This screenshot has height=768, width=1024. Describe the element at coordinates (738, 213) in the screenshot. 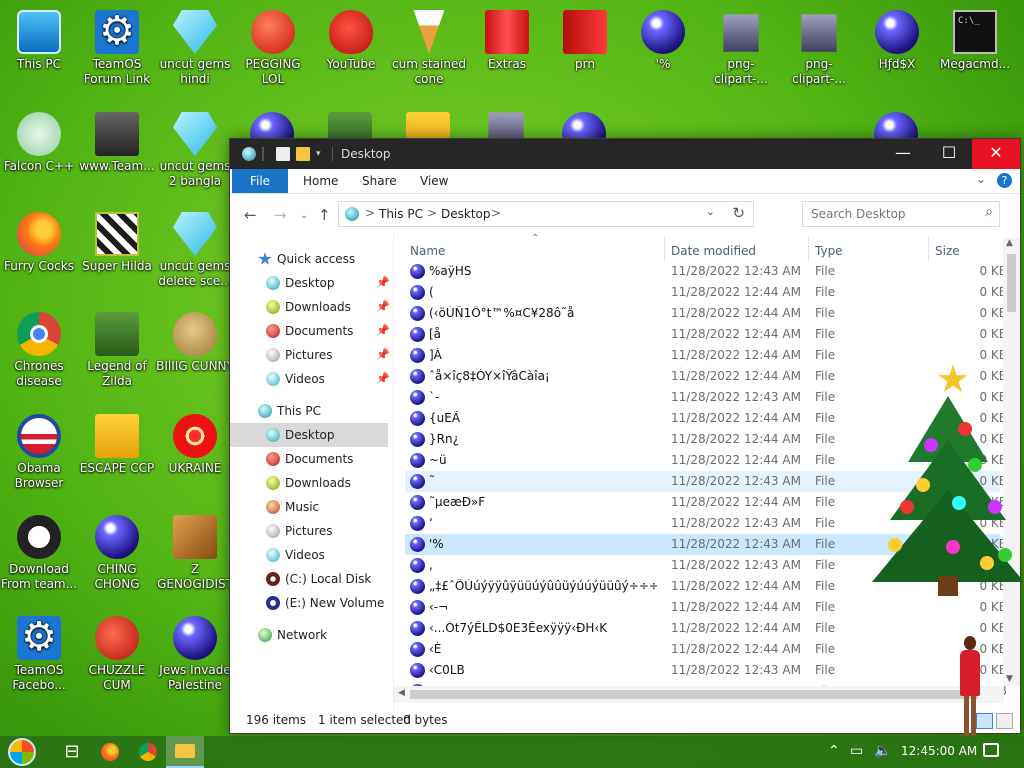

I see `refresh-icon: ↻` at that location.